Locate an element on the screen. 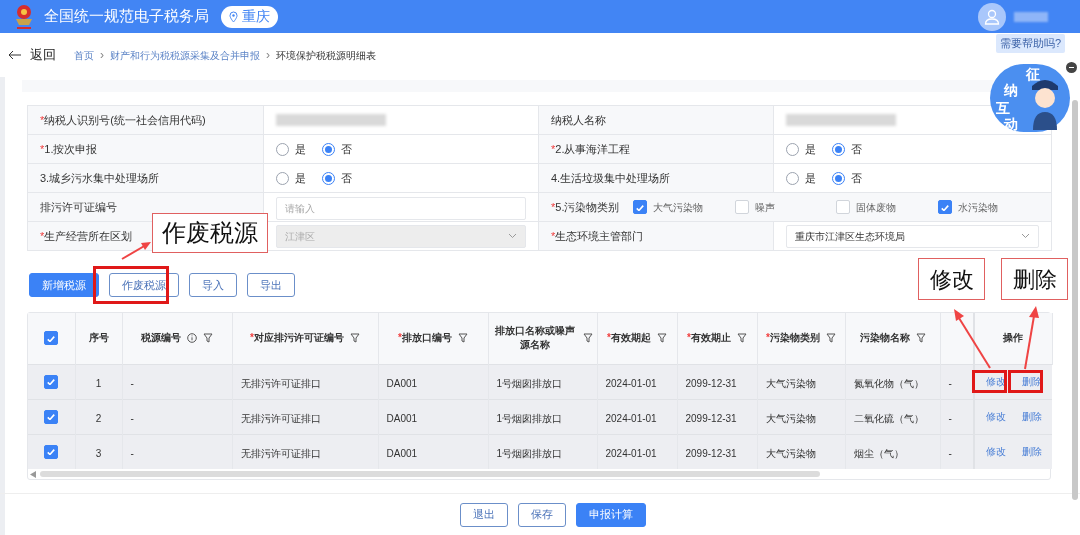 The height and width of the screenshot is (535, 1080). callout-label: 修改 is located at coordinates (951, 279).